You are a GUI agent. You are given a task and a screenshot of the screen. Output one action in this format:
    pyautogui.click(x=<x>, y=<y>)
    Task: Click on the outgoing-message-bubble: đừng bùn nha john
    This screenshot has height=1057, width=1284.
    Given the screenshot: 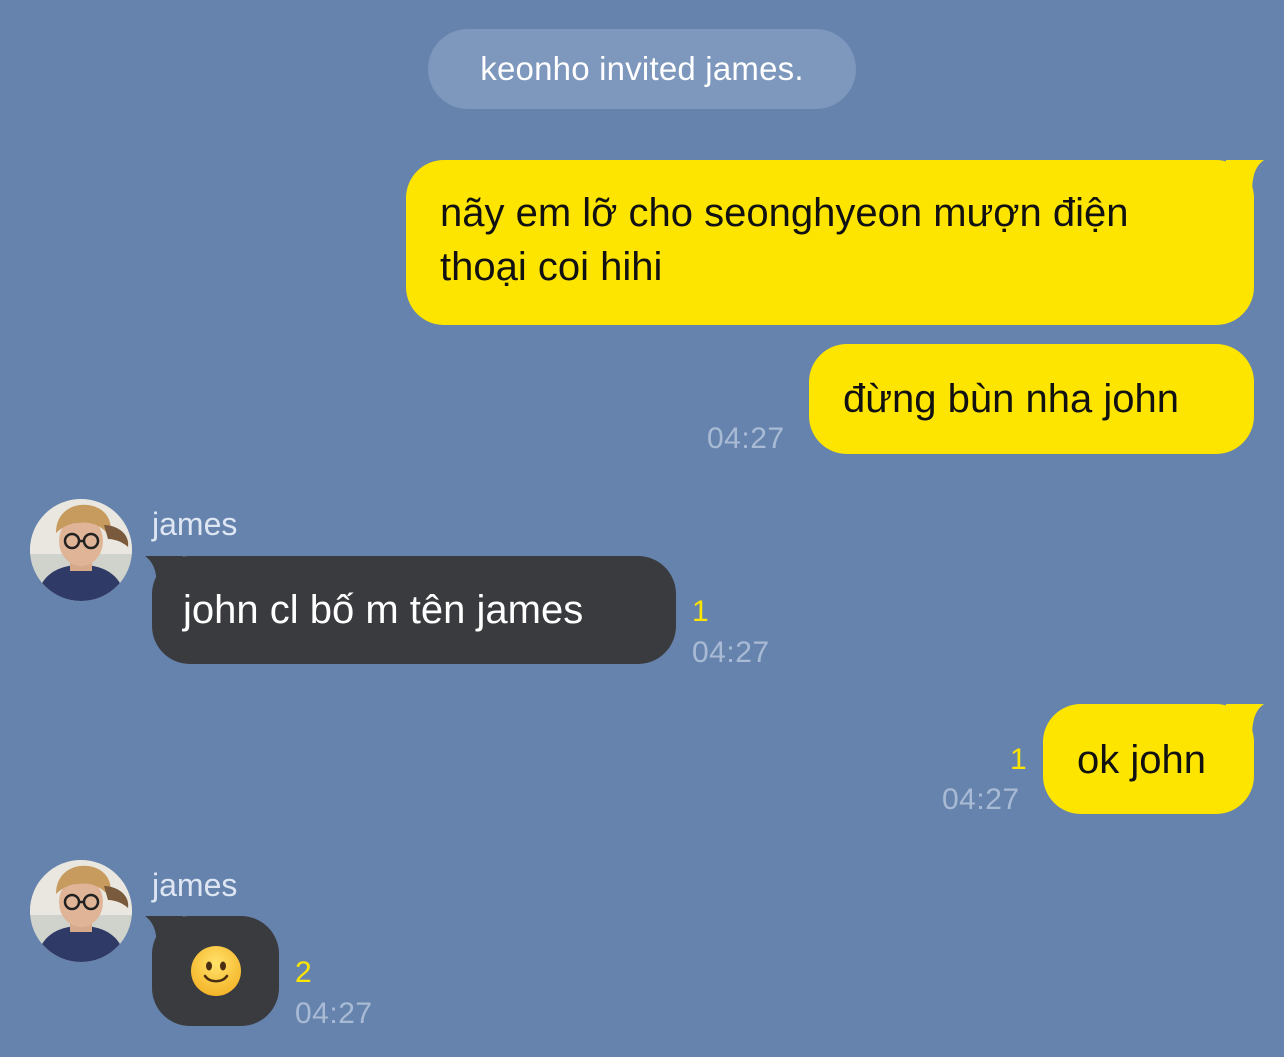 What is the action you would take?
    pyautogui.click(x=1031, y=399)
    